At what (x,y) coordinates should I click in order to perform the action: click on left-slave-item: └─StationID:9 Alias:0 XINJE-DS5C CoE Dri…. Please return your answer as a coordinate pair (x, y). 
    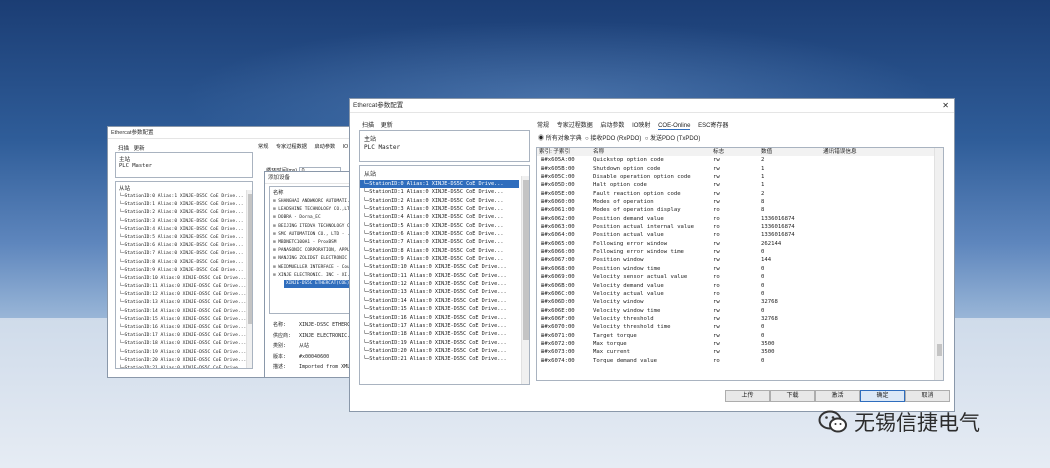
    Looking at the image, I should click on (180, 271).